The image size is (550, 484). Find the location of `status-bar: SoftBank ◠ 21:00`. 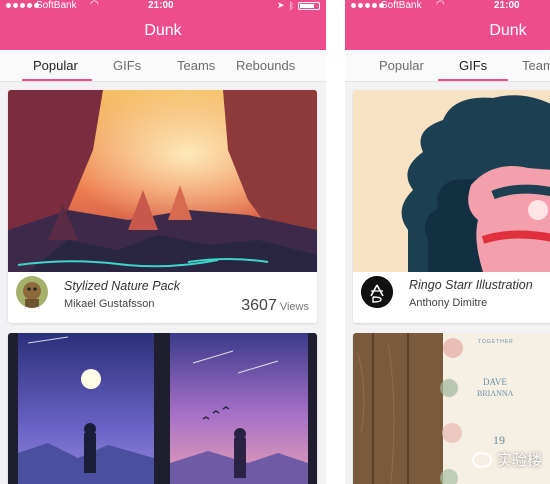

status-bar: SoftBank ◠ 21:00 is located at coordinates (447, 7).